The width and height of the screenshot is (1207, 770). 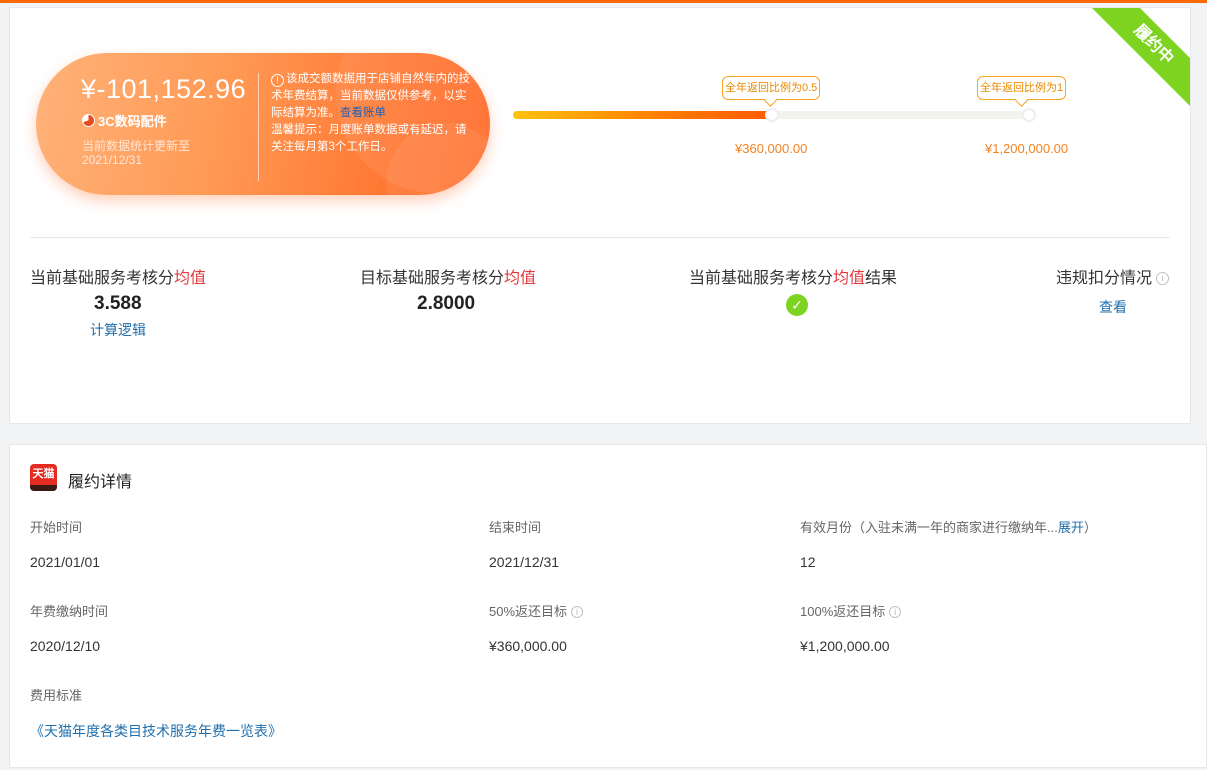 I want to click on pie-chart-icon, so click(x=88, y=120).